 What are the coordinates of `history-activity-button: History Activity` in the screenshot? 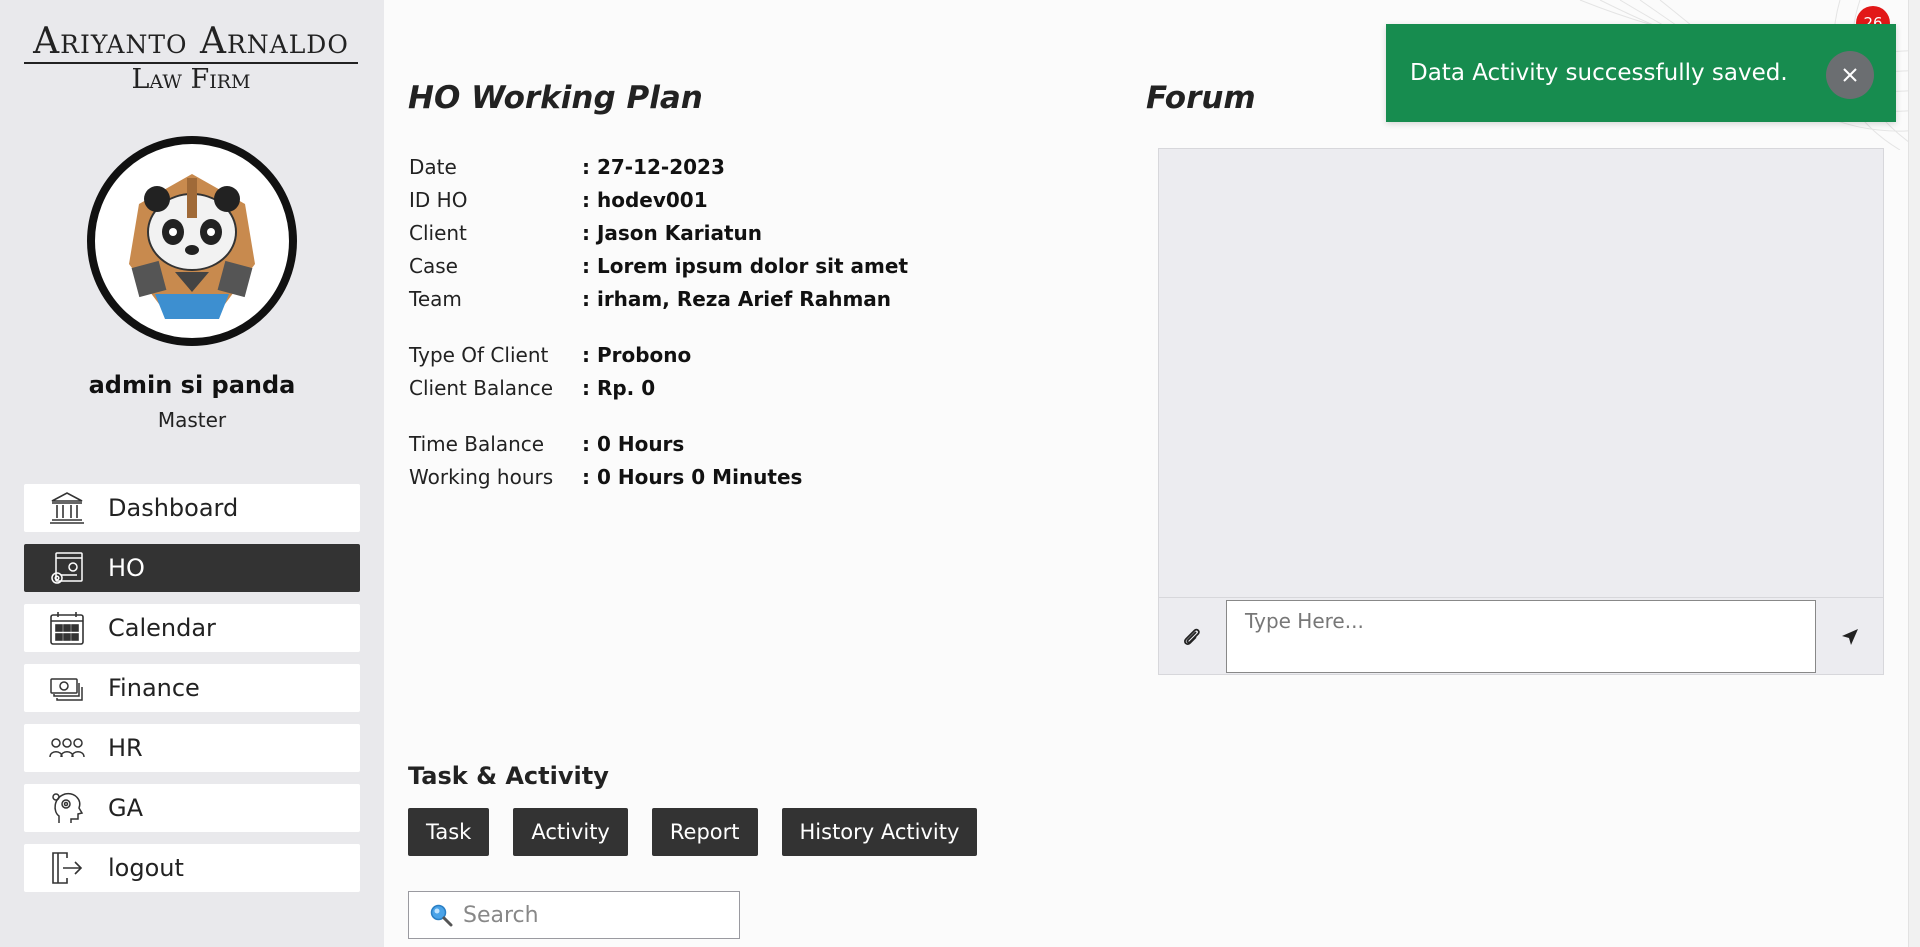 It's located at (879, 832).